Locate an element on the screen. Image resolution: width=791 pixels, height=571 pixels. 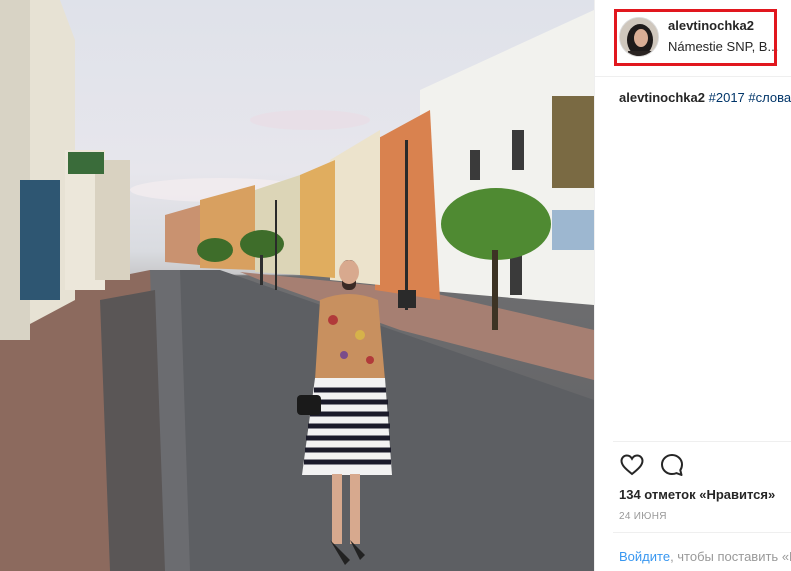
caption-hashtags: #2017 #слова is located at coordinates (750, 97).